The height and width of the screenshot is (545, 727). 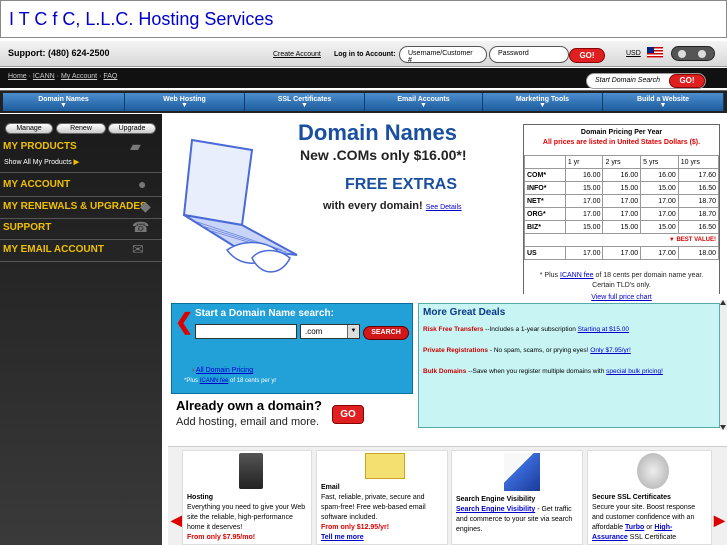 What do you see at coordinates (385, 466) in the screenshot?
I see `envelope-icon` at bounding box center [385, 466].